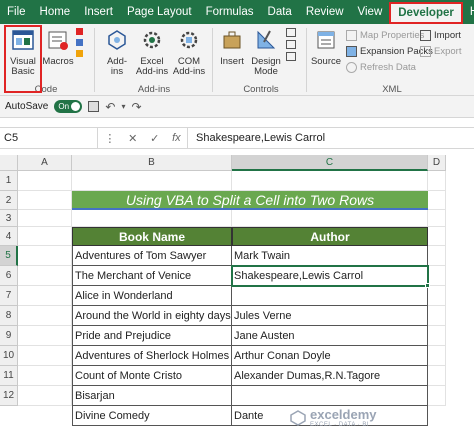 This screenshot has height=437, width=474. Describe the element at coordinates (230, 12) in the screenshot. I see `tab-formulas: Formulas` at that location.